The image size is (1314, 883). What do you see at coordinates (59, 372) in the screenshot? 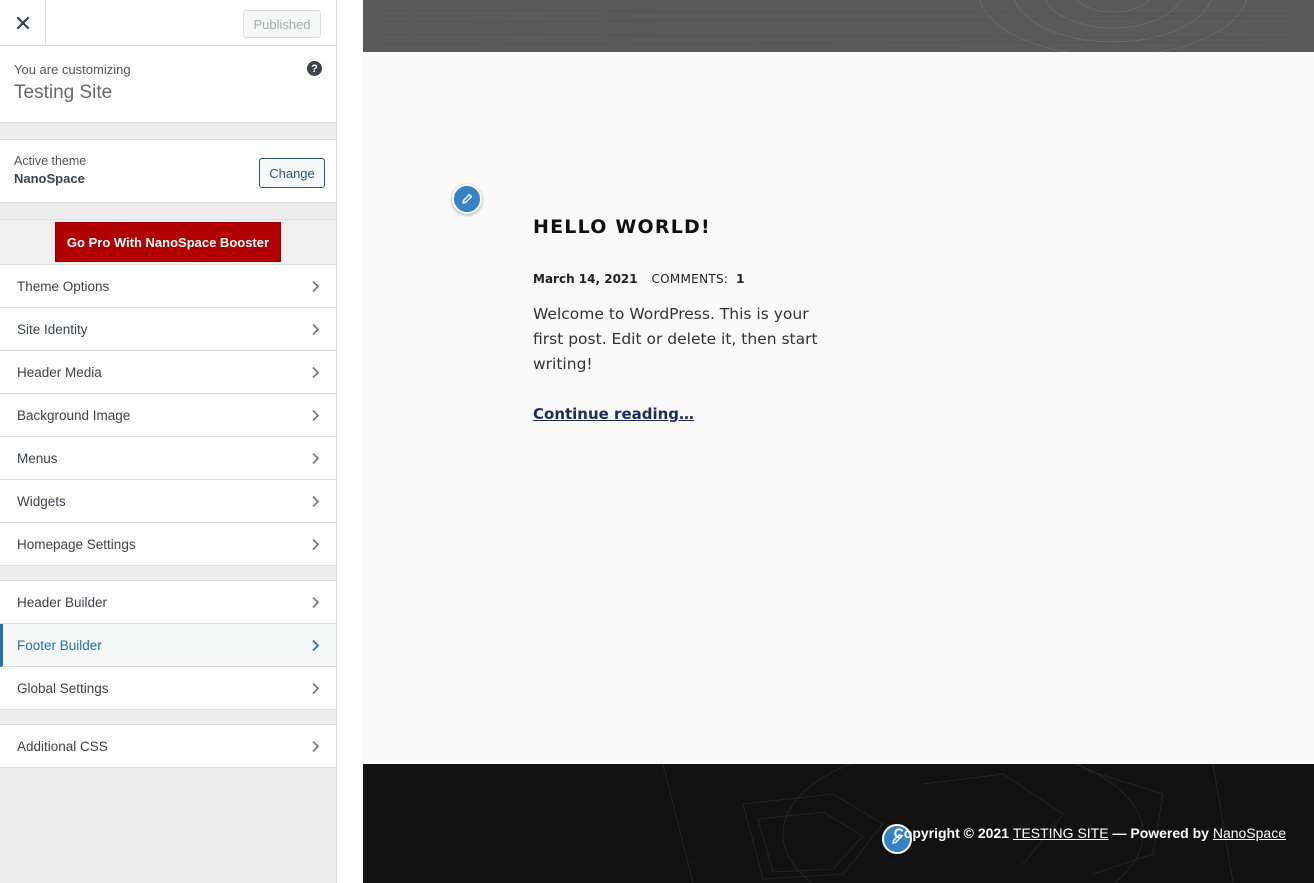
I see `section-label: Header Media` at bounding box center [59, 372].